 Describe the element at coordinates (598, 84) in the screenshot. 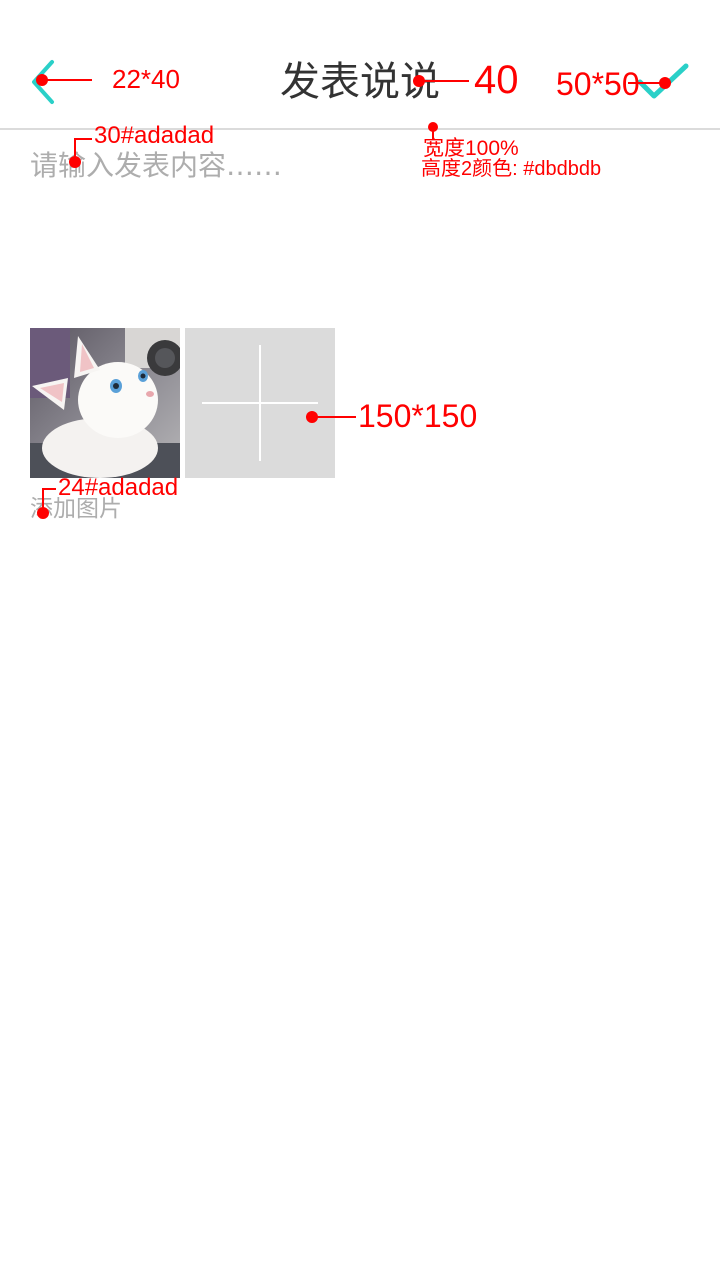

I see `annotation-confirm-size: 50*50` at that location.